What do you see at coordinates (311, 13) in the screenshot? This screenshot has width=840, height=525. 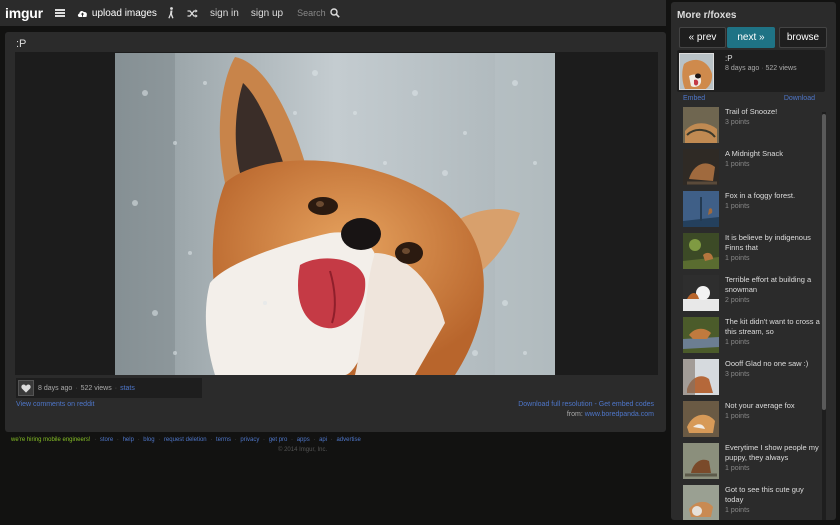 I see `search-input: Search` at bounding box center [311, 13].